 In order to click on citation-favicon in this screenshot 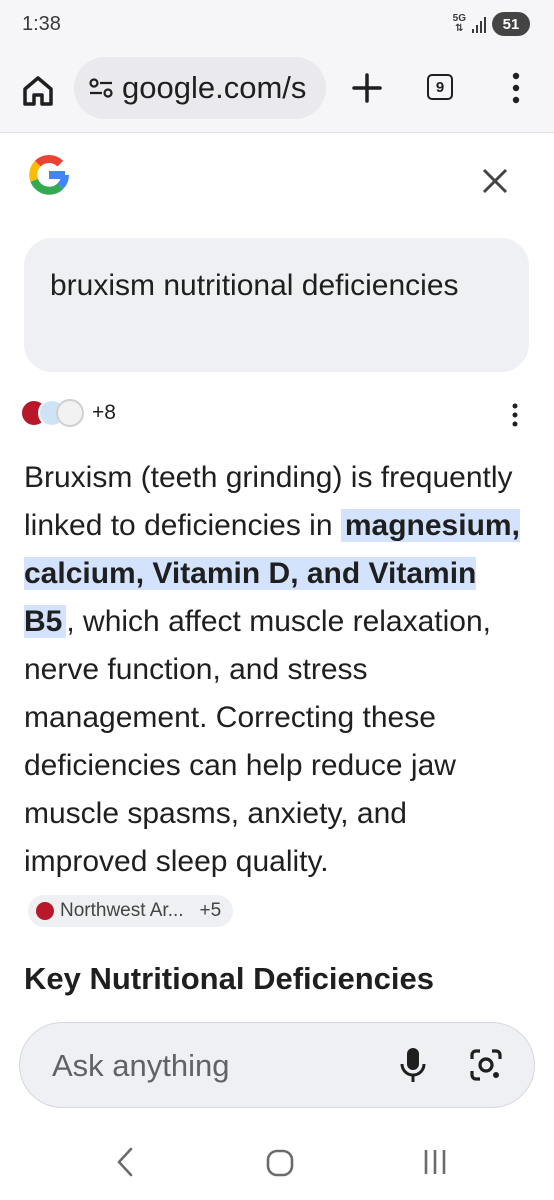, I will do `click(45, 911)`.